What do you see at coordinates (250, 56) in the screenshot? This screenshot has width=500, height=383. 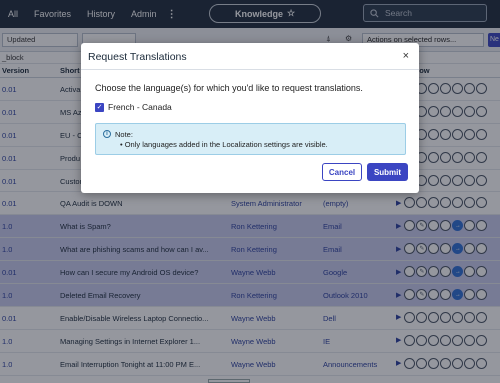 I see `dialog-header: Request Translations ×` at bounding box center [250, 56].